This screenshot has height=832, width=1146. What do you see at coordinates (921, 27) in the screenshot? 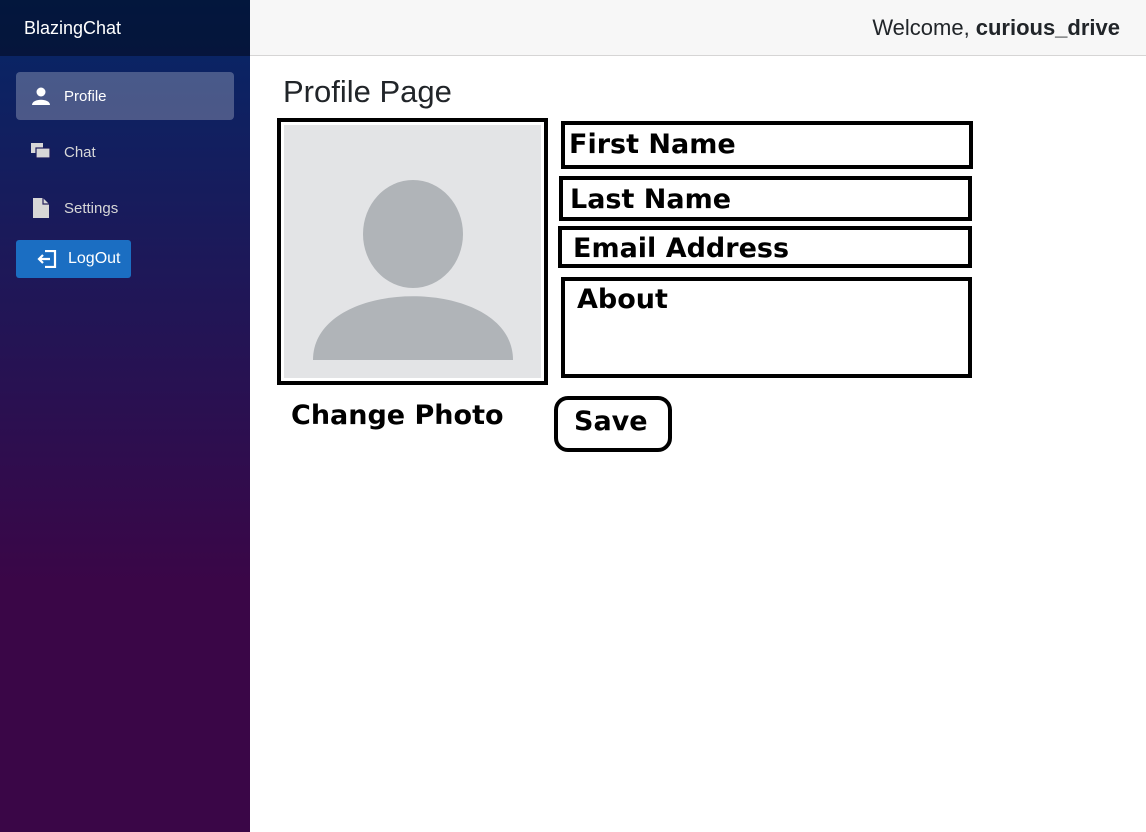
I see `welcome-label: Welcome,` at bounding box center [921, 27].